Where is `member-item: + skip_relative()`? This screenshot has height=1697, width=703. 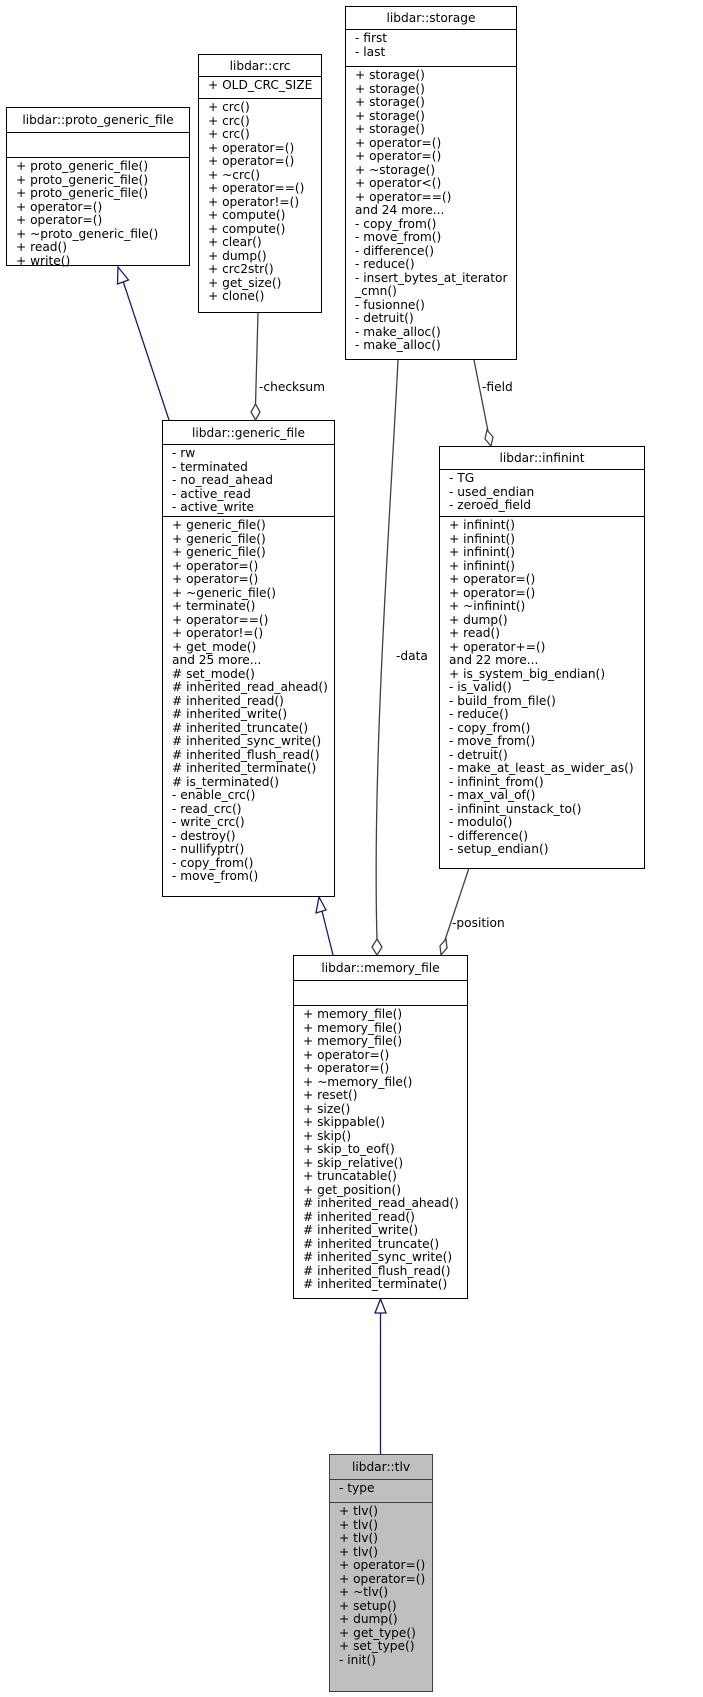 member-item: + skip_relative() is located at coordinates (353, 1162).